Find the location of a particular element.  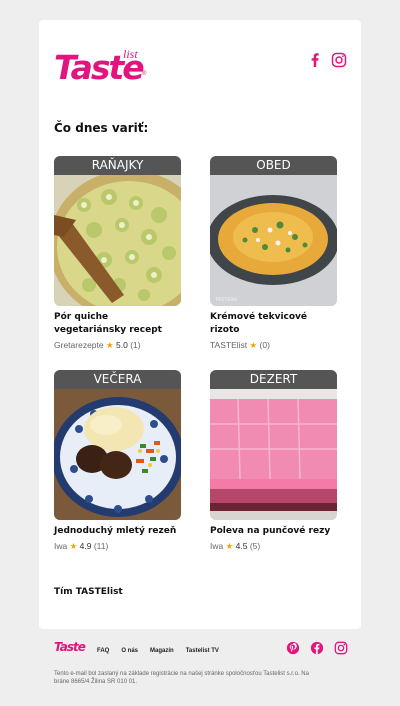

recipe-image: Obed TASTElist is located at coordinates (273, 231).